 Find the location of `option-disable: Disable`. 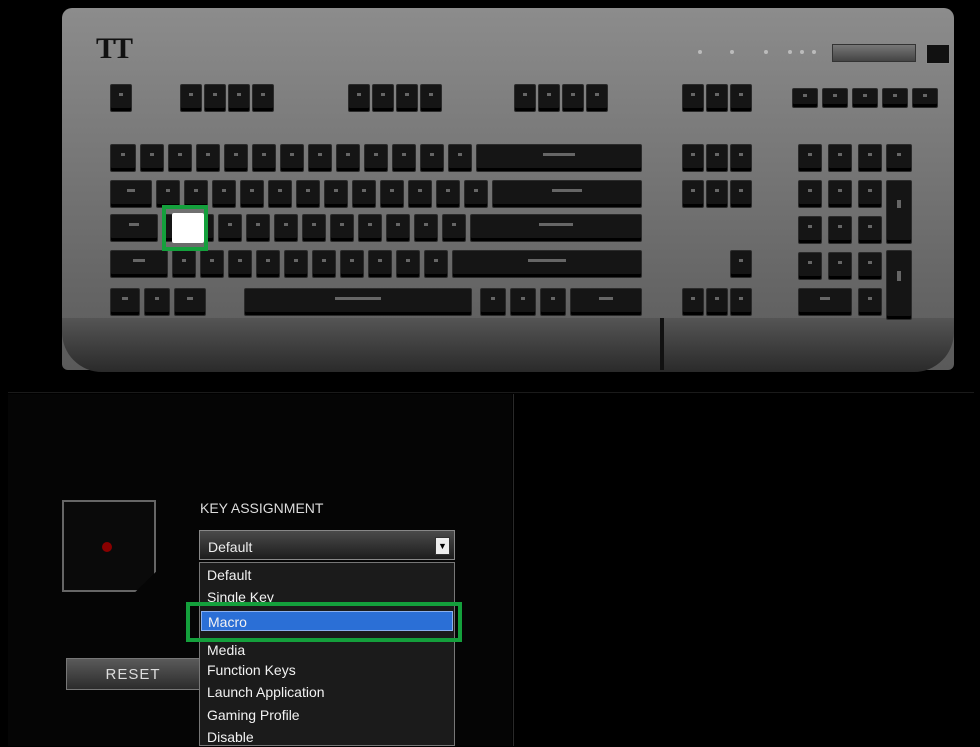

option-disable: Disable is located at coordinates (327, 737).